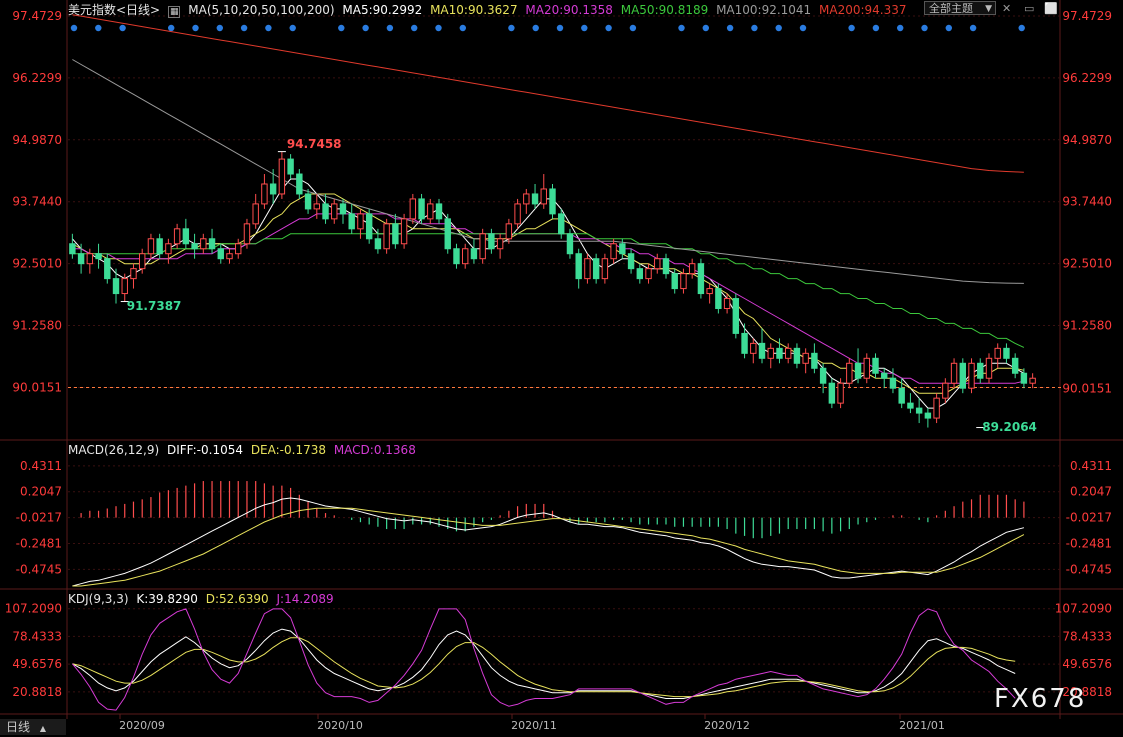 This screenshot has width=1123, height=737. Describe the element at coordinates (37, 264) in the screenshot. I see `price-axis-label-left: 92.5010` at that location.